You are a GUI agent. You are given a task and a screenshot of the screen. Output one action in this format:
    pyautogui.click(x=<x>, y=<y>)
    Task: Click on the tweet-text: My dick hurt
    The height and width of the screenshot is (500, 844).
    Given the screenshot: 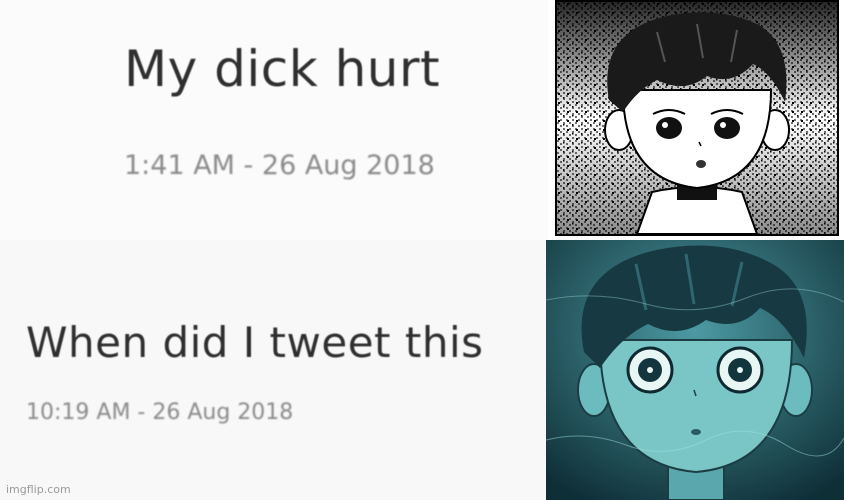 What is the action you would take?
    pyautogui.click(x=282, y=69)
    